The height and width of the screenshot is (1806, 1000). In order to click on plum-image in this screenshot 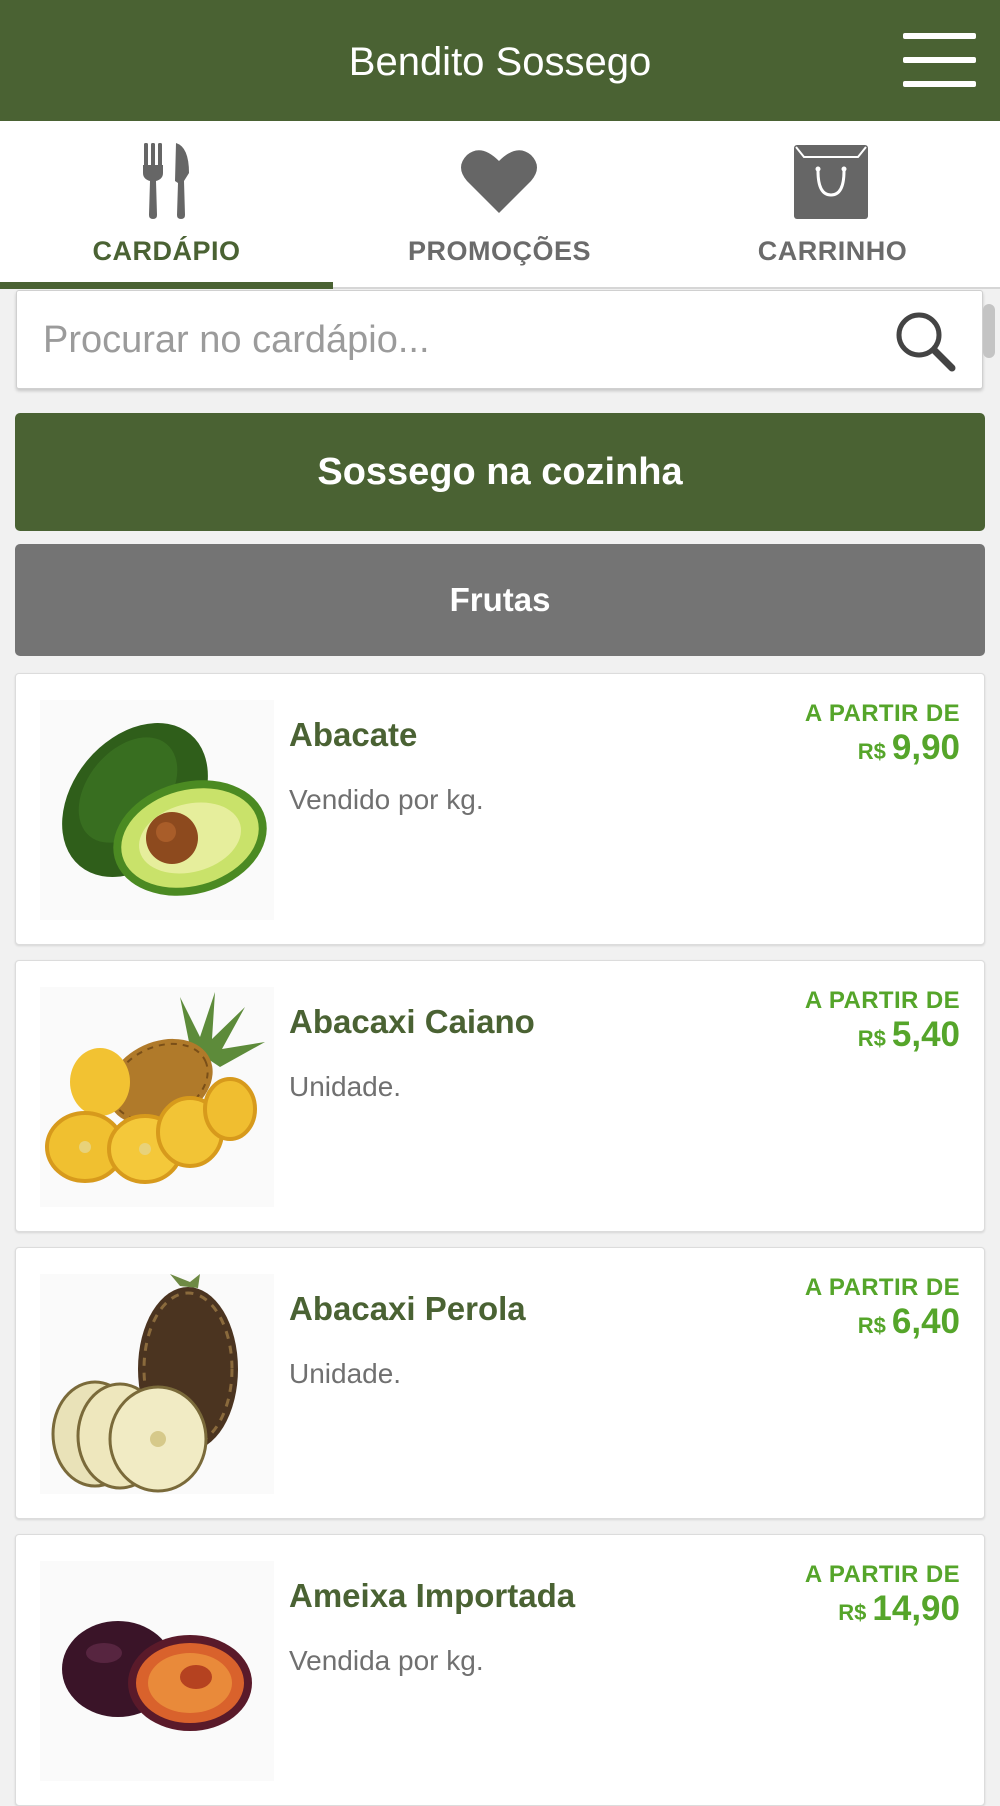, I will do `click(157, 1671)`.